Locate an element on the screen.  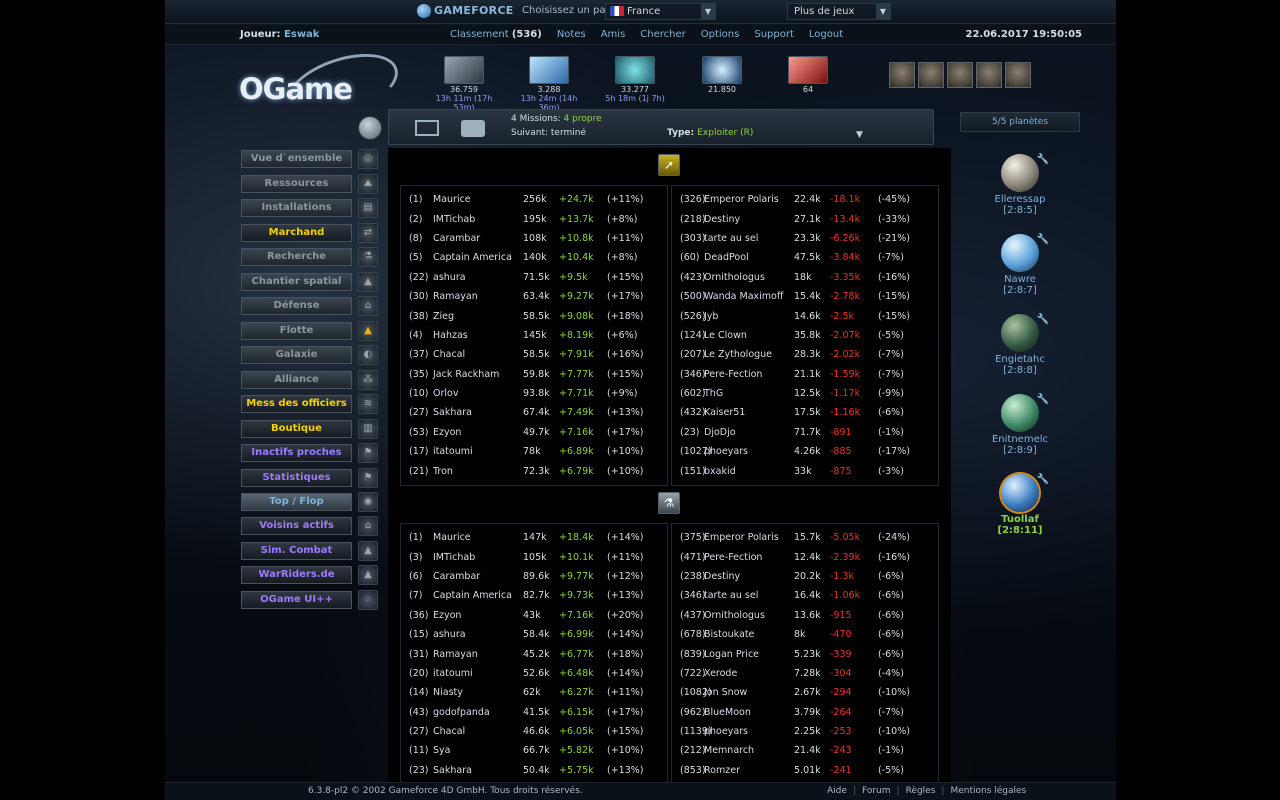
player-name-cell: Maurice is located at coordinates (477, 537).